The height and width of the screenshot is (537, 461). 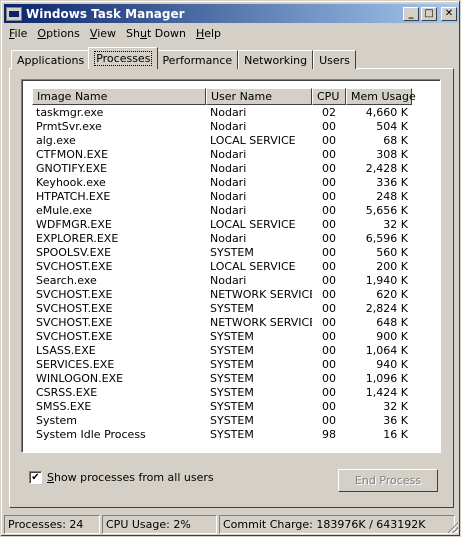 What do you see at coordinates (58, 33) in the screenshot?
I see `menu-options: Options` at bounding box center [58, 33].